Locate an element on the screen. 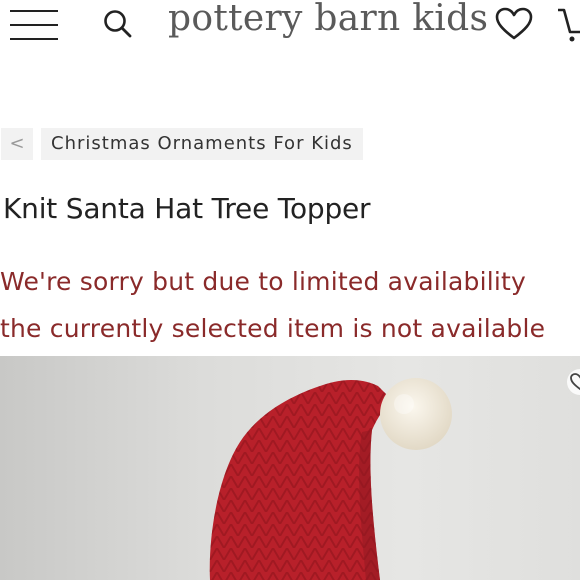 The image size is (580, 580). breadcrumb-category-link: Christmas Ornaments For Kids is located at coordinates (202, 144).